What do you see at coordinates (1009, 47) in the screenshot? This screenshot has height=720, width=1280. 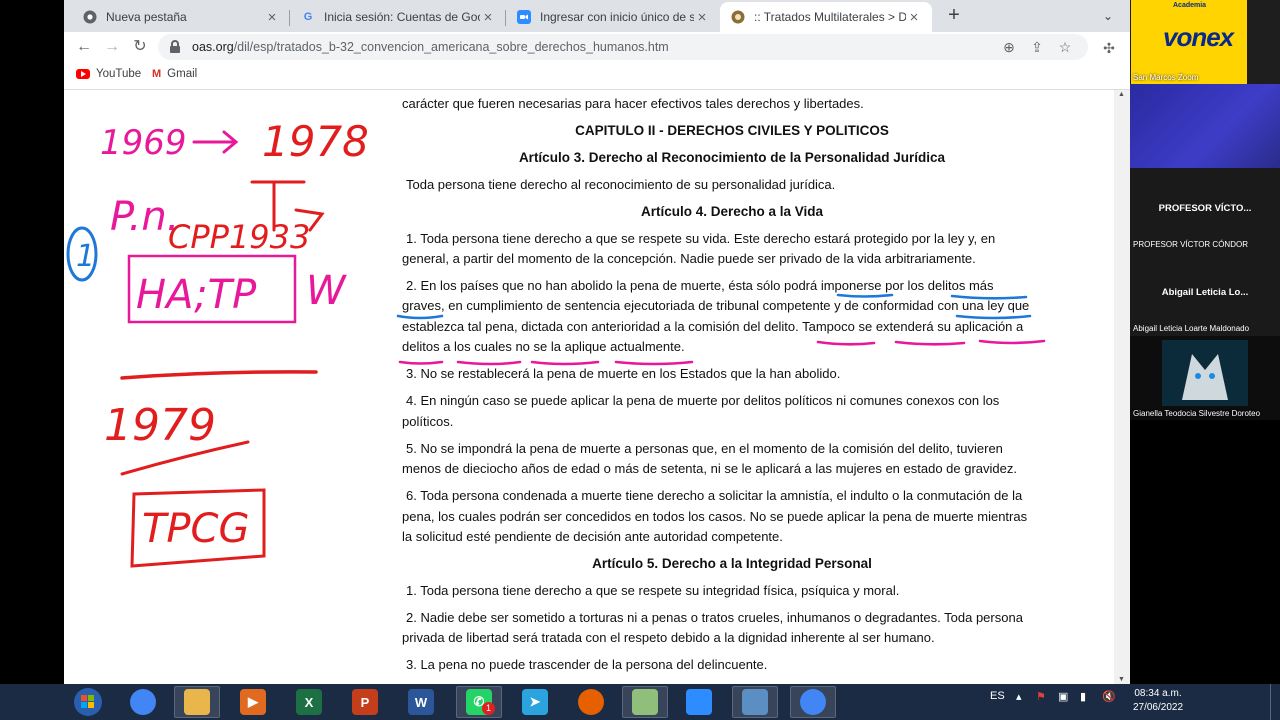 I see `zoom-magnifier-icon: ⊕` at bounding box center [1009, 47].